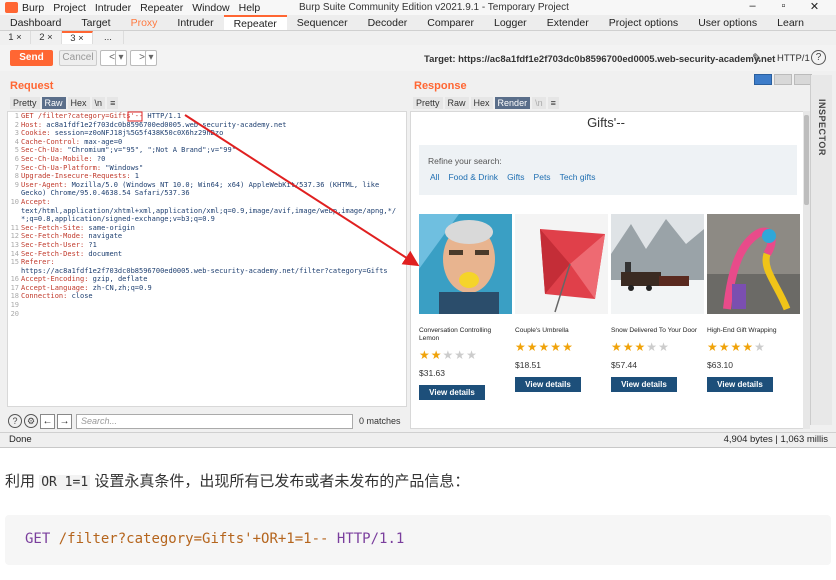 Image resolution: width=836 pixels, height=580 pixels. Describe the element at coordinates (69, 8) in the screenshot. I see `menu-project: Project` at that location.